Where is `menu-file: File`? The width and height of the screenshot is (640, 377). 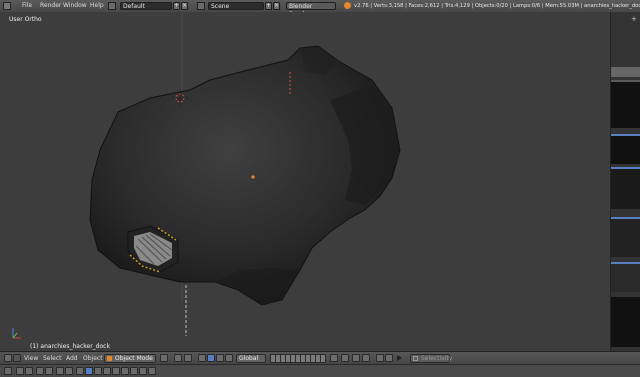
menu-file: File is located at coordinates (27, 6).